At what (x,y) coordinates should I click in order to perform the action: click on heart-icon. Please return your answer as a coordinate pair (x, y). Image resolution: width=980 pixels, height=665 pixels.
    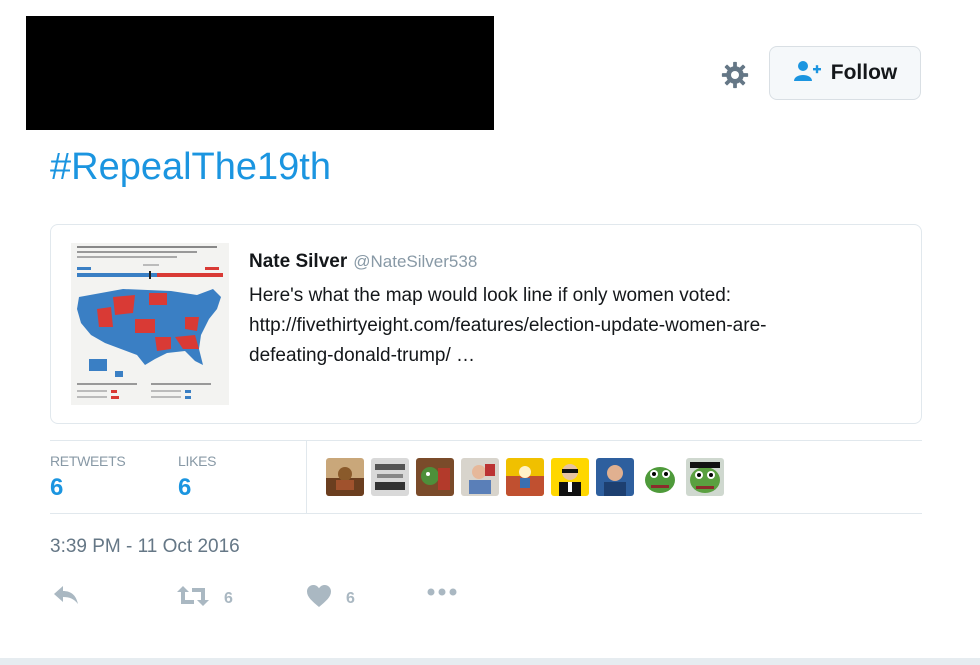
    Looking at the image, I should click on (319, 598).